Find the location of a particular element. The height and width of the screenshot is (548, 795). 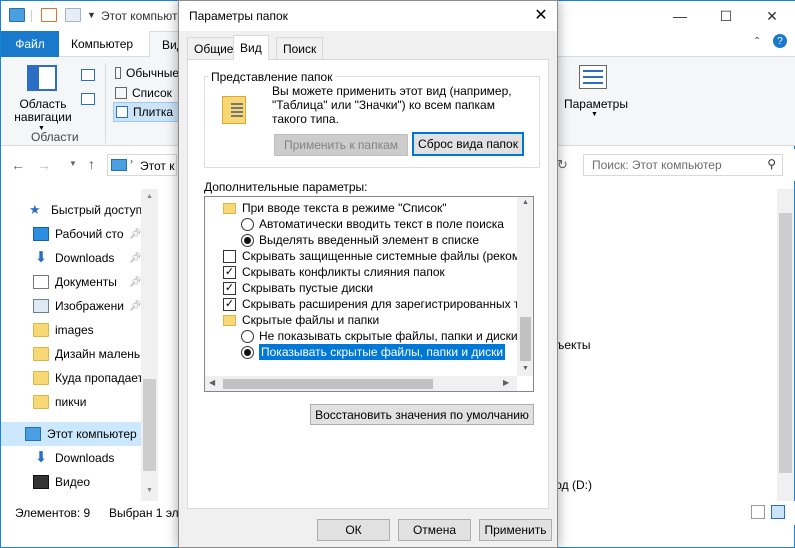

nav-item-pictures: Изображени 📌︎ is located at coordinates (80, 306).